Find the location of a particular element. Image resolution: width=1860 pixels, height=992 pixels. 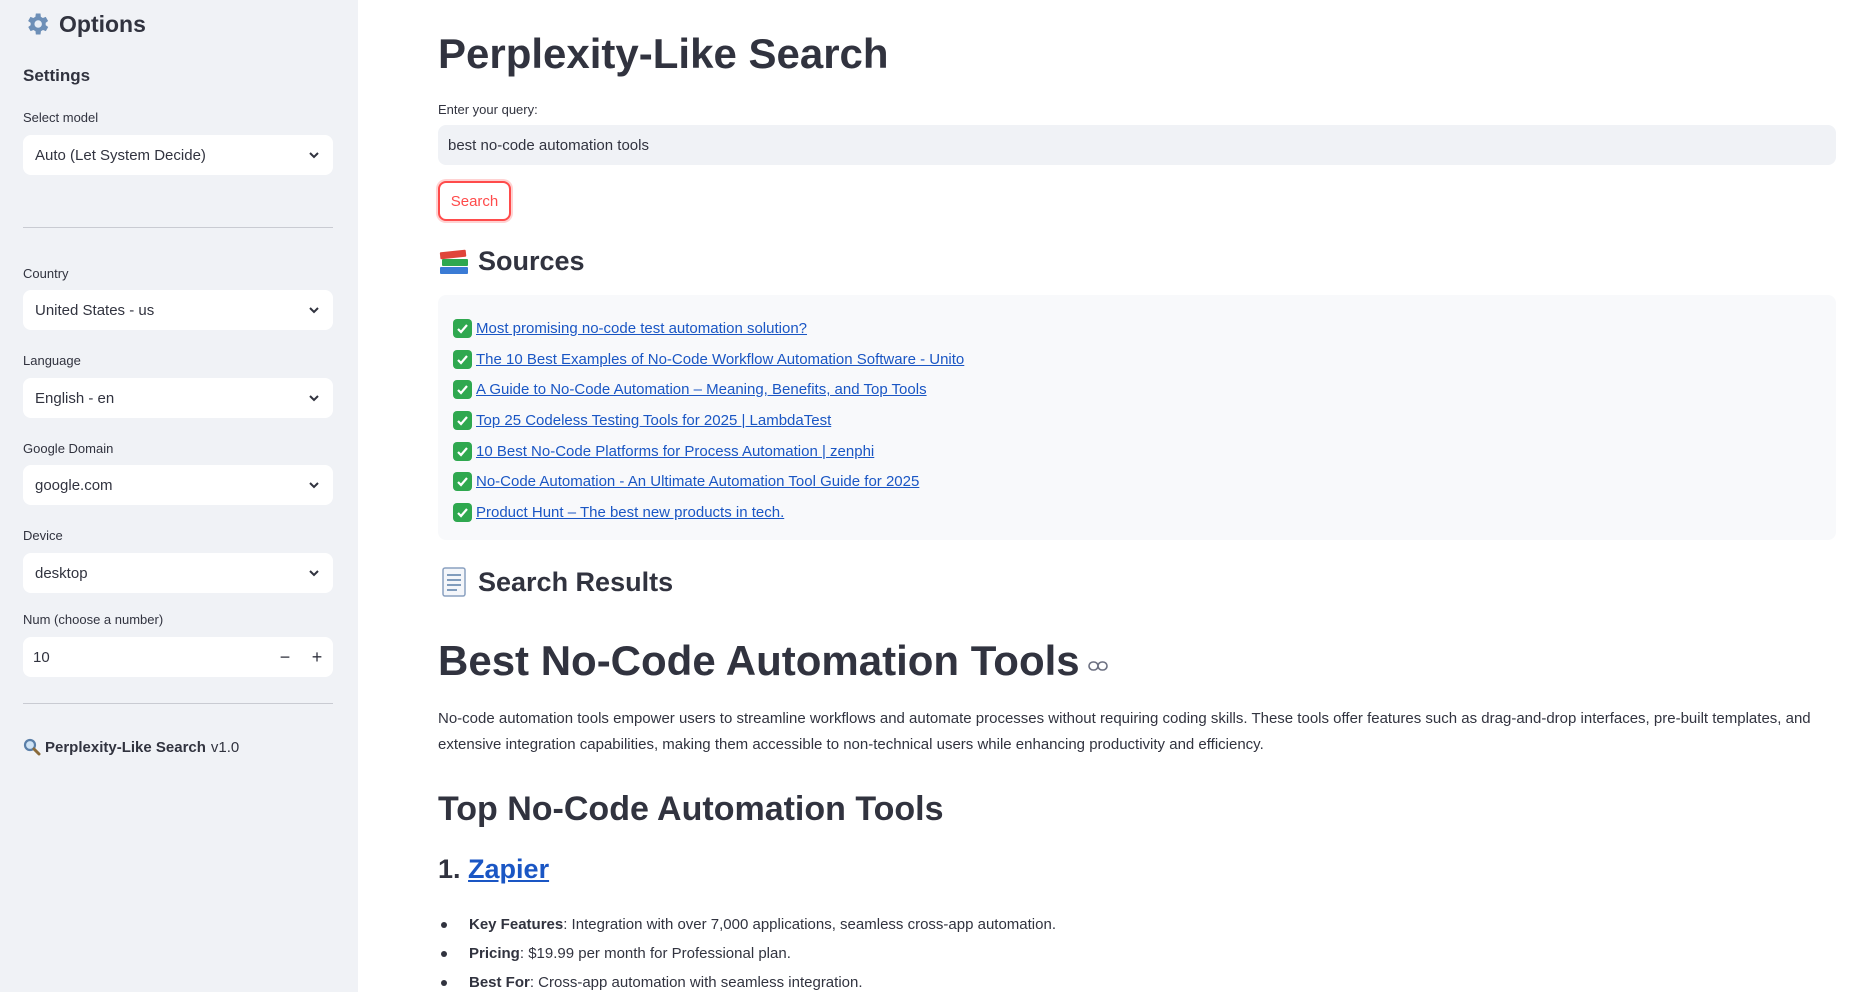

google-domain-select-value: google.com is located at coordinates (74, 485).